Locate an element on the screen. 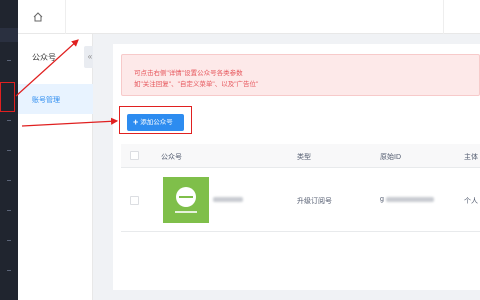 The height and width of the screenshot is (300, 480). top-bar is located at coordinates (249, 17).